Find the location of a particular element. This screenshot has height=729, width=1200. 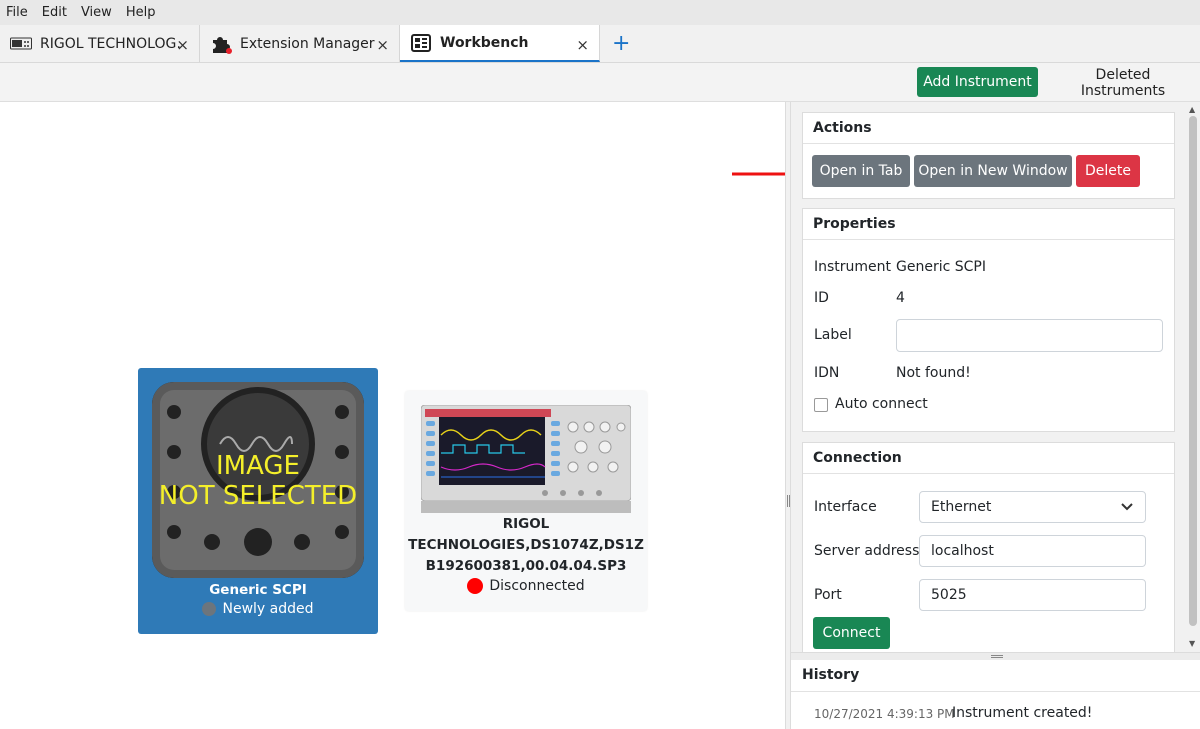

tab-rigol: RIGOL TECHNOLOG… × is located at coordinates (100, 43).